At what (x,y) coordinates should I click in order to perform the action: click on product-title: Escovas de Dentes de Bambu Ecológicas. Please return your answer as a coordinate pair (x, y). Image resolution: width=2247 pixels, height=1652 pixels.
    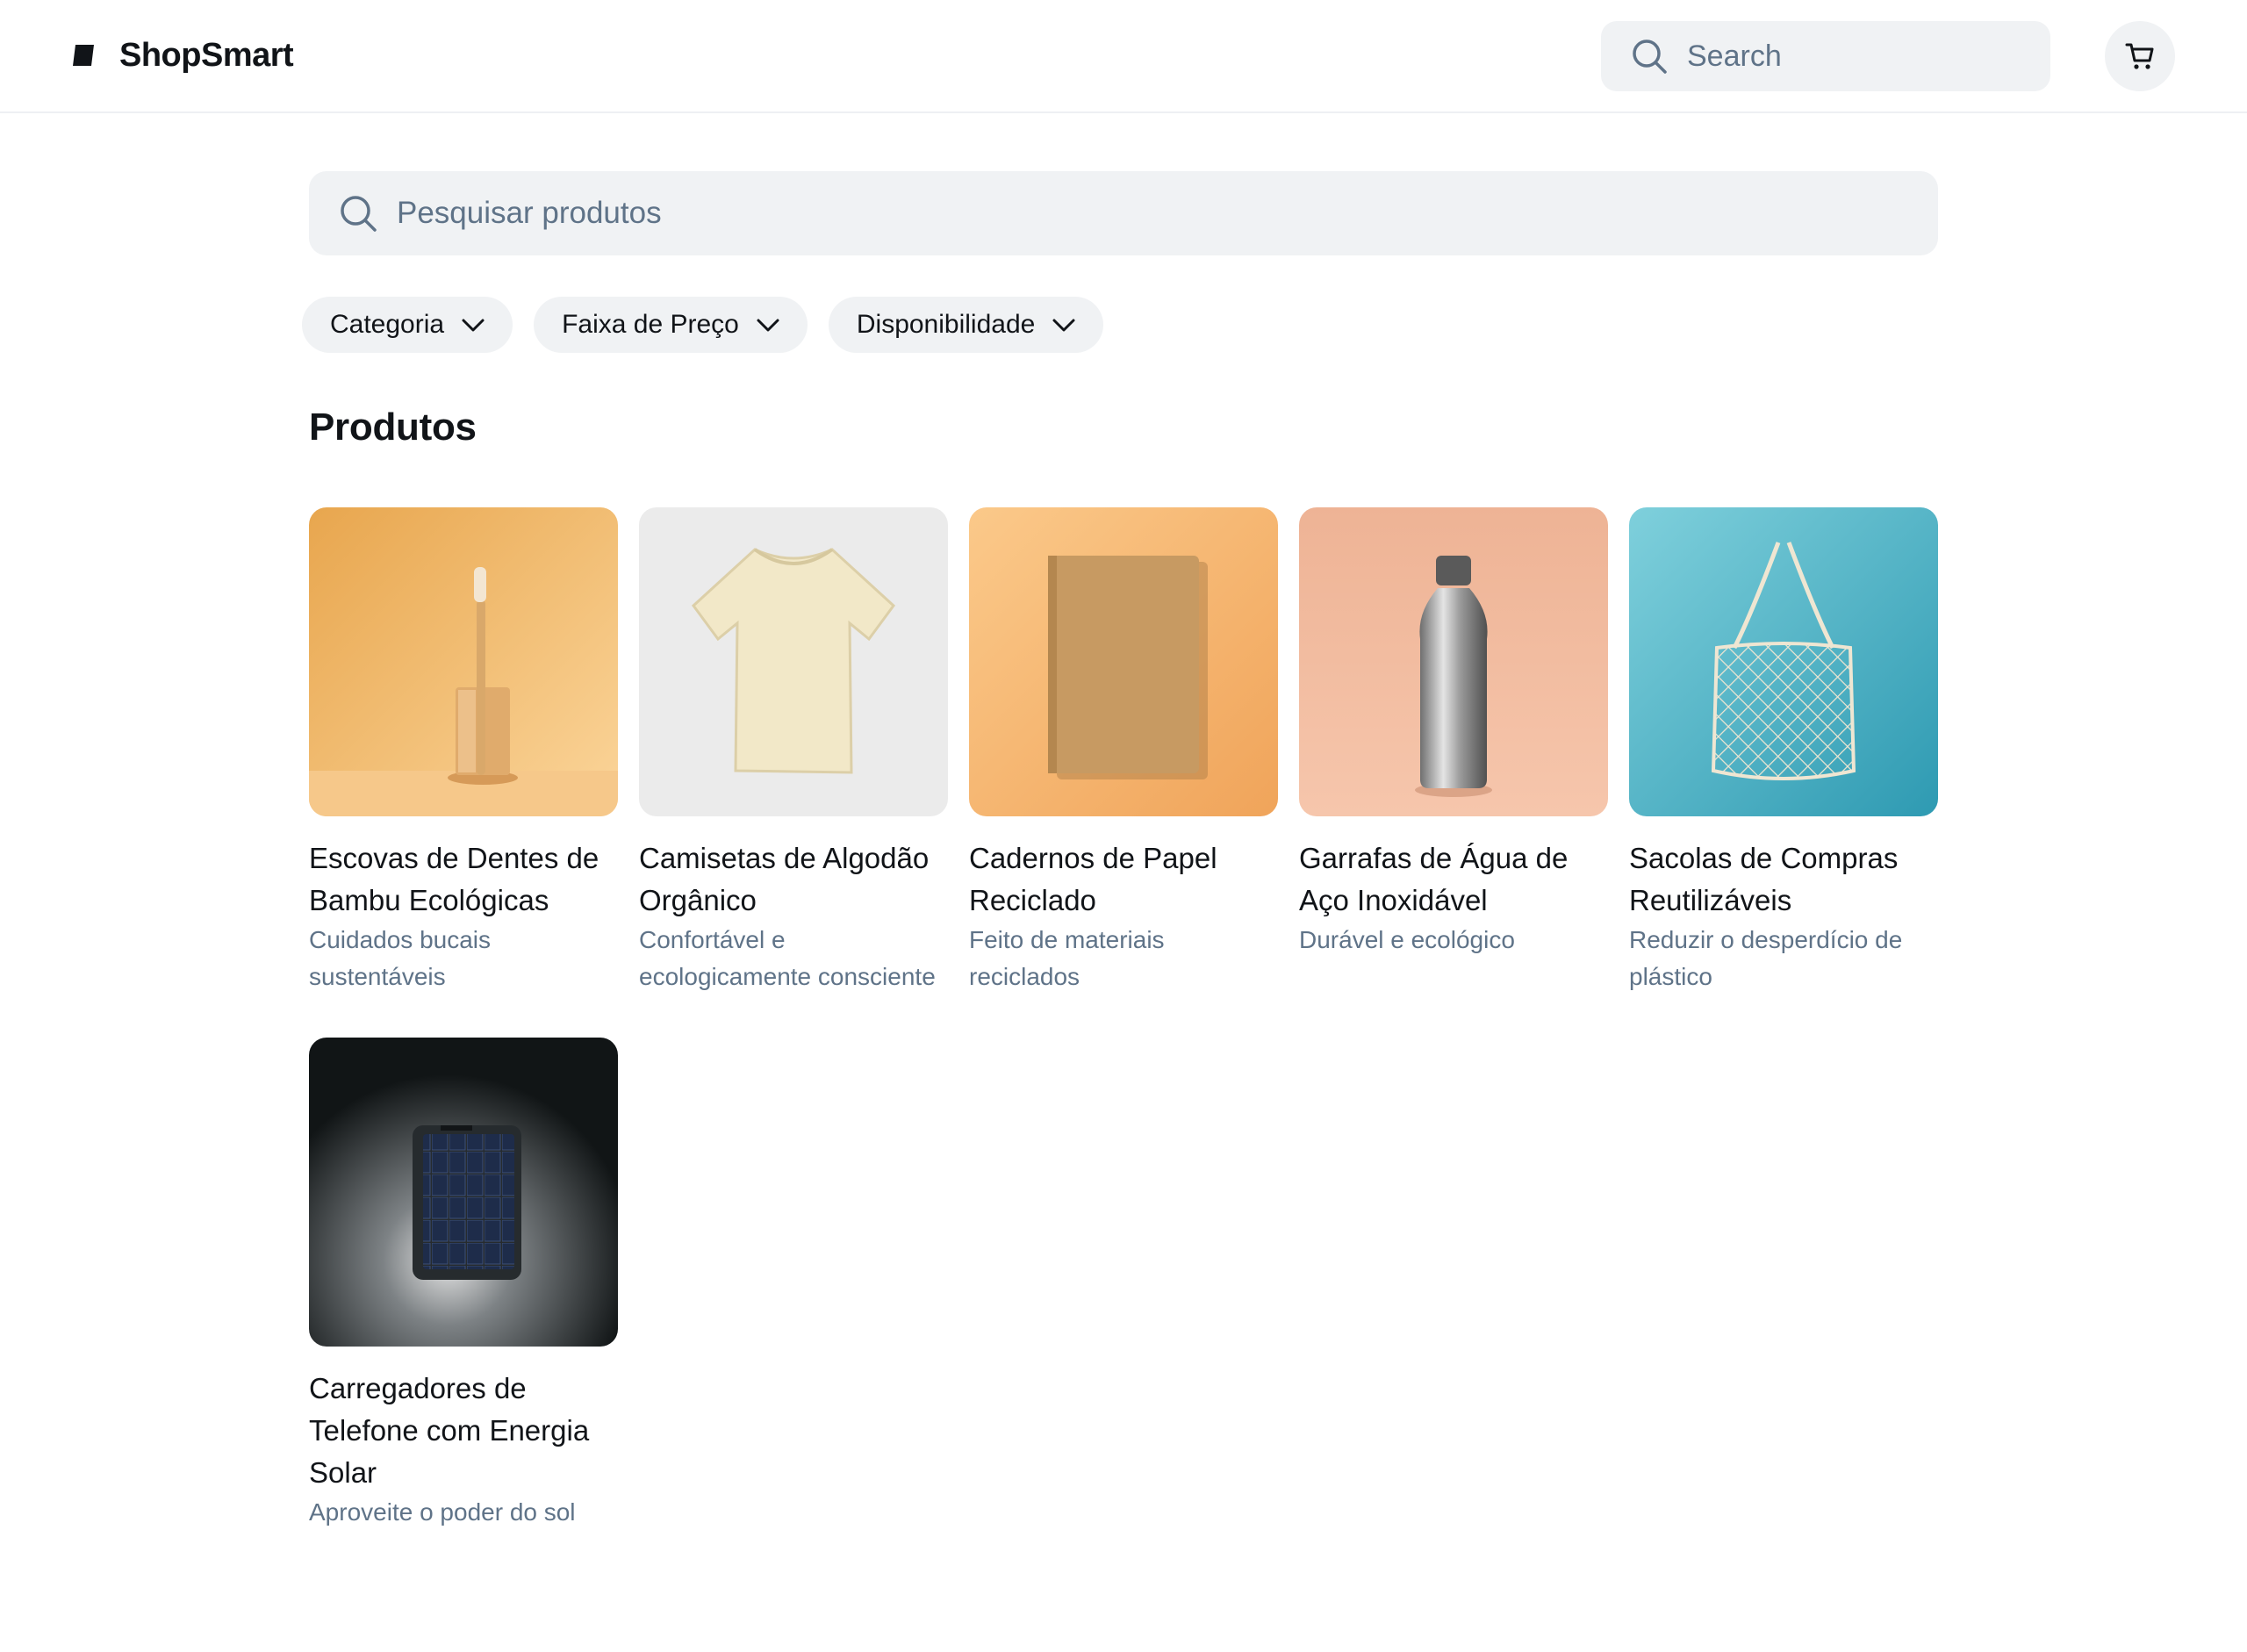
    Looking at the image, I should click on (463, 880).